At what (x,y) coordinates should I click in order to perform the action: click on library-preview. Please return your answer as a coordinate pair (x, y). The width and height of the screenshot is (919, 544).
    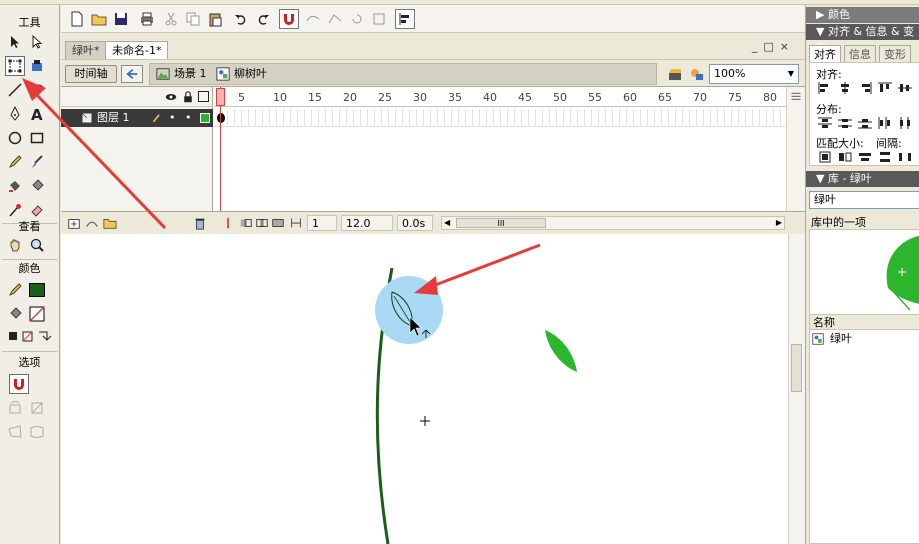
    Looking at the image, I should click on (864, 272).